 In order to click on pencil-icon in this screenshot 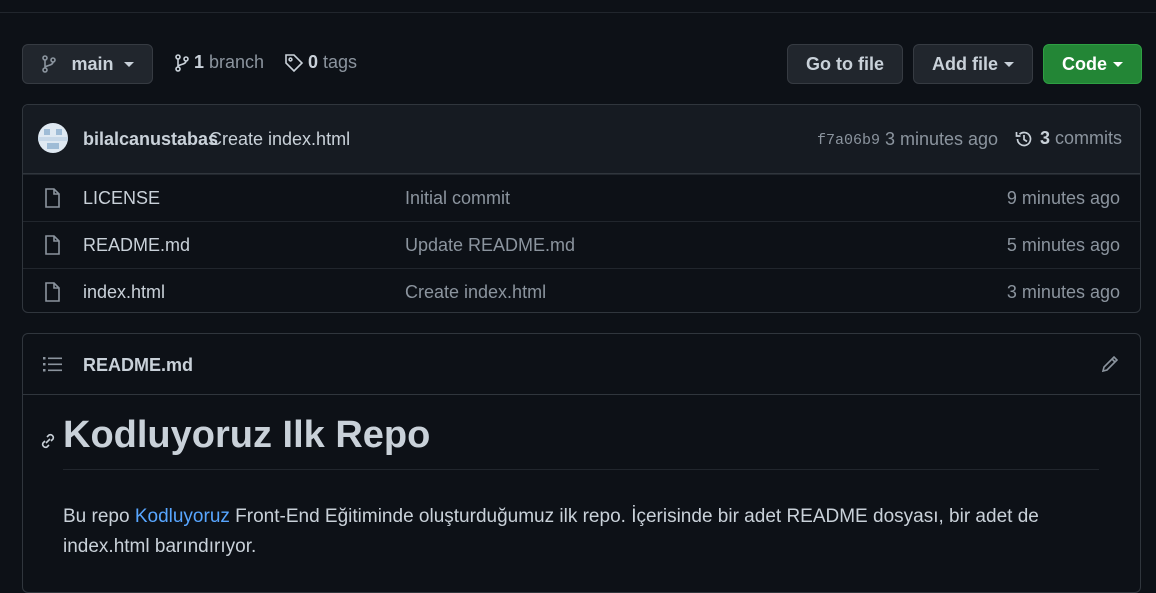, I will do `click(1110, 364)`.